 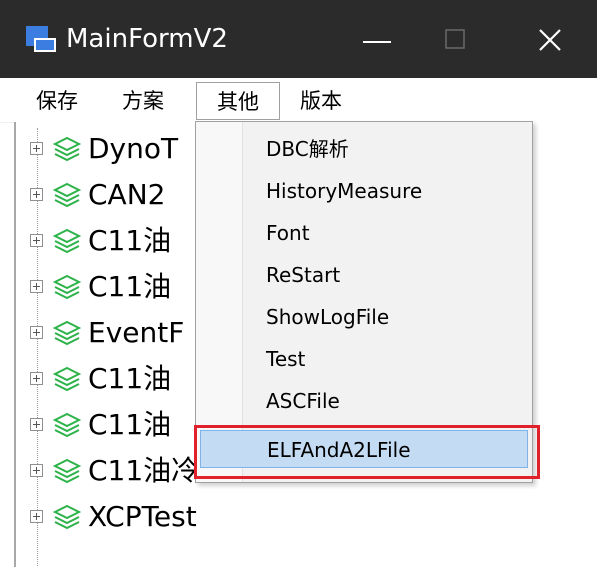 I want to click on maximize-button, so click(x=458, y=39).